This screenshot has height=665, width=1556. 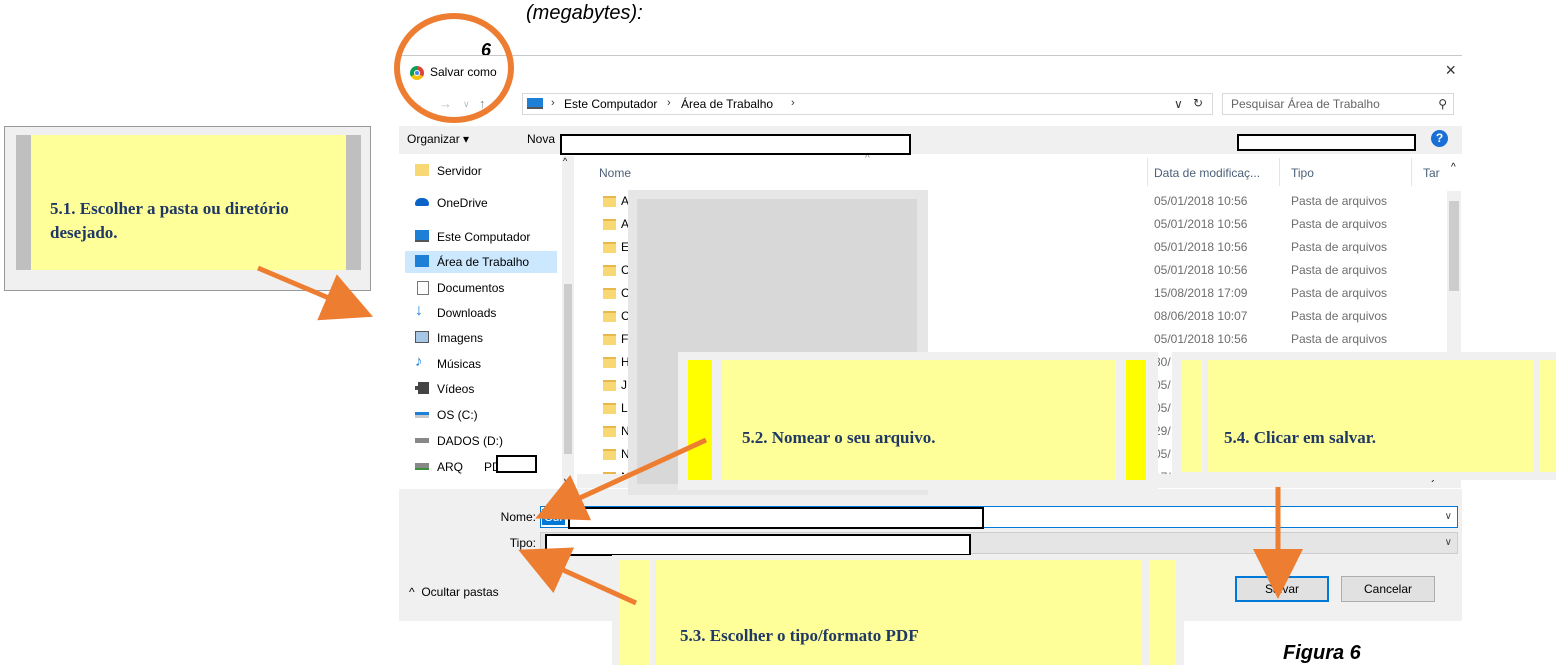 What do you see at coordinates (1439, 138) in the screenshot?
I see `help-icon: ?` at bounding box center [1439, 138].